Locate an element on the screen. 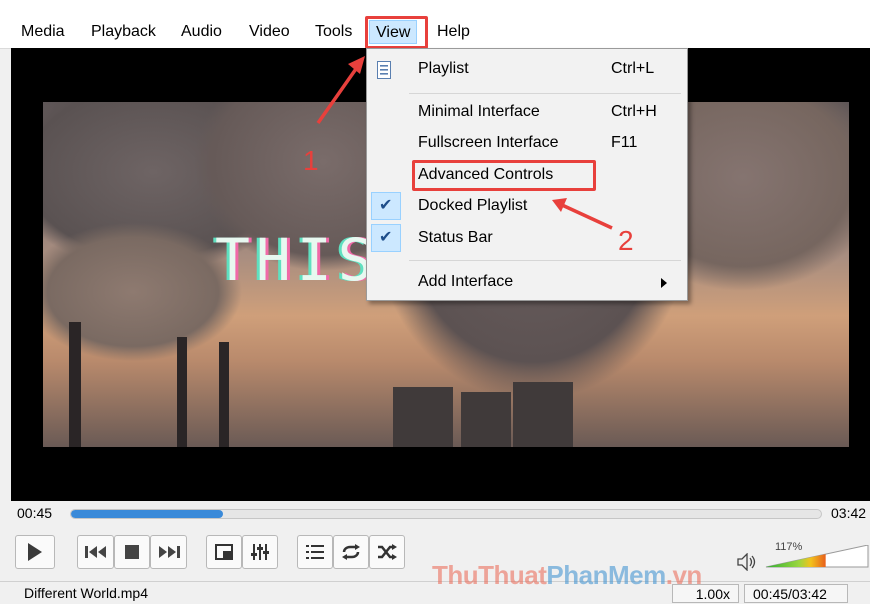  seek-bar-fill is located at coordinates (147, 514).